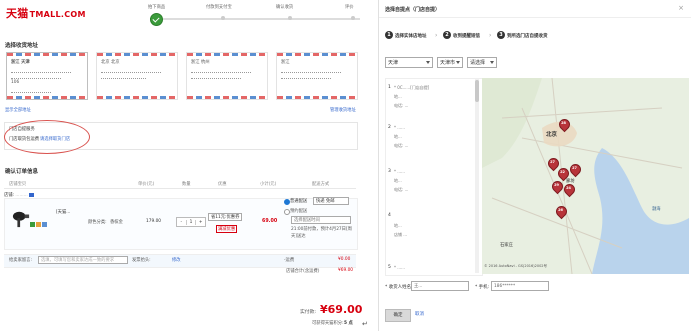  What do you see at coordinates (413, 10) in the screenshot?
I see `dialog-title: 选择自提点（门店自提）` at bounding box center [413, 10].